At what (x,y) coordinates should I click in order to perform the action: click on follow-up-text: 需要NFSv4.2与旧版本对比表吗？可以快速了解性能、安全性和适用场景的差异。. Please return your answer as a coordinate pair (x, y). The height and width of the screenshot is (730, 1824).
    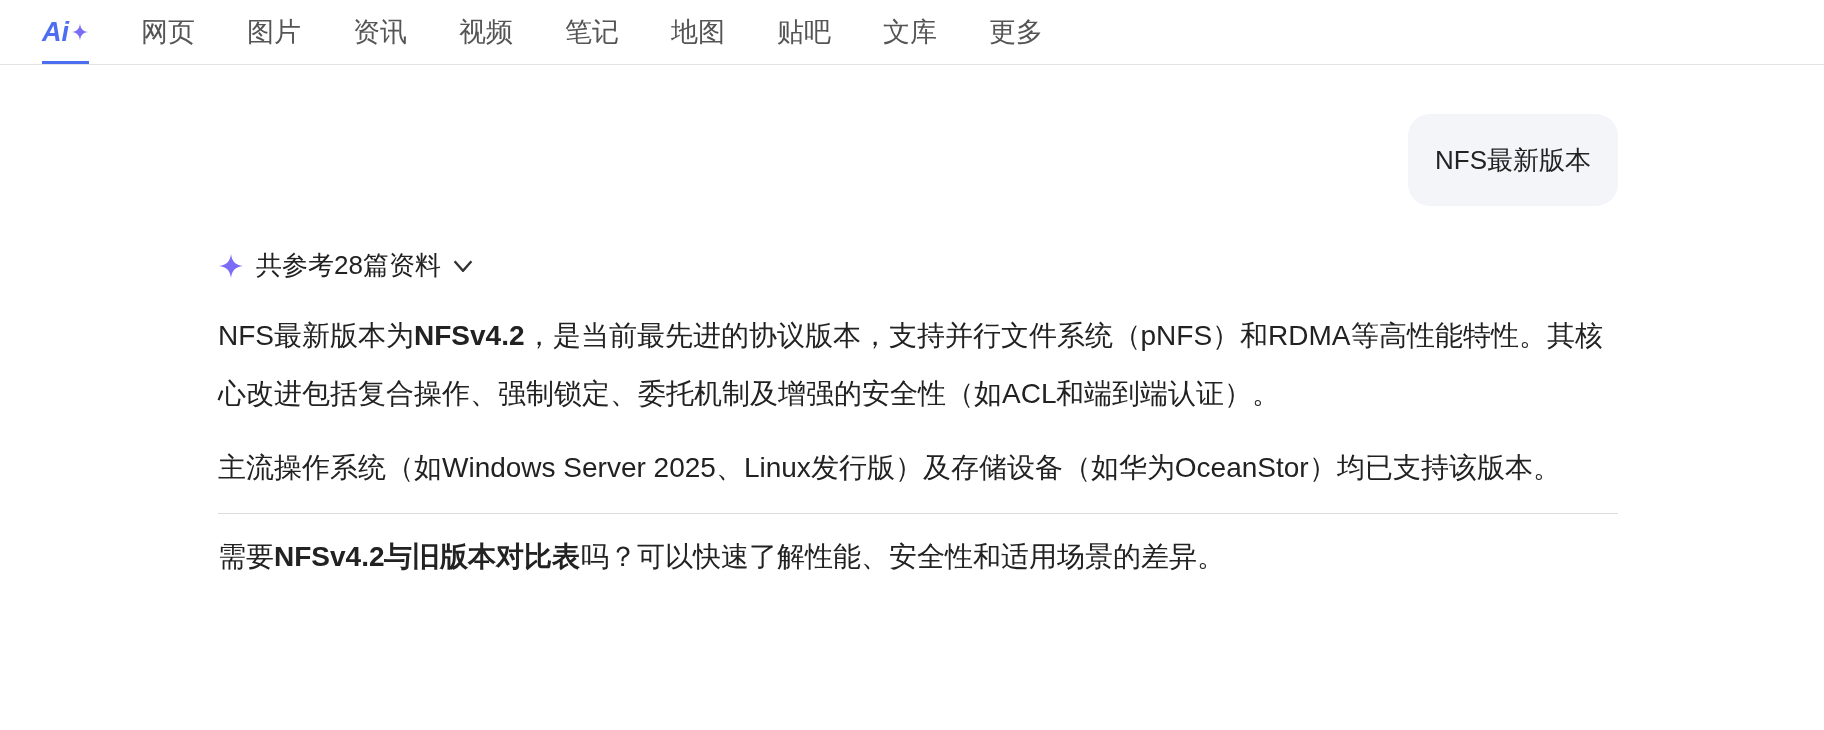
    Looking at the image, I should click on (722, 557).